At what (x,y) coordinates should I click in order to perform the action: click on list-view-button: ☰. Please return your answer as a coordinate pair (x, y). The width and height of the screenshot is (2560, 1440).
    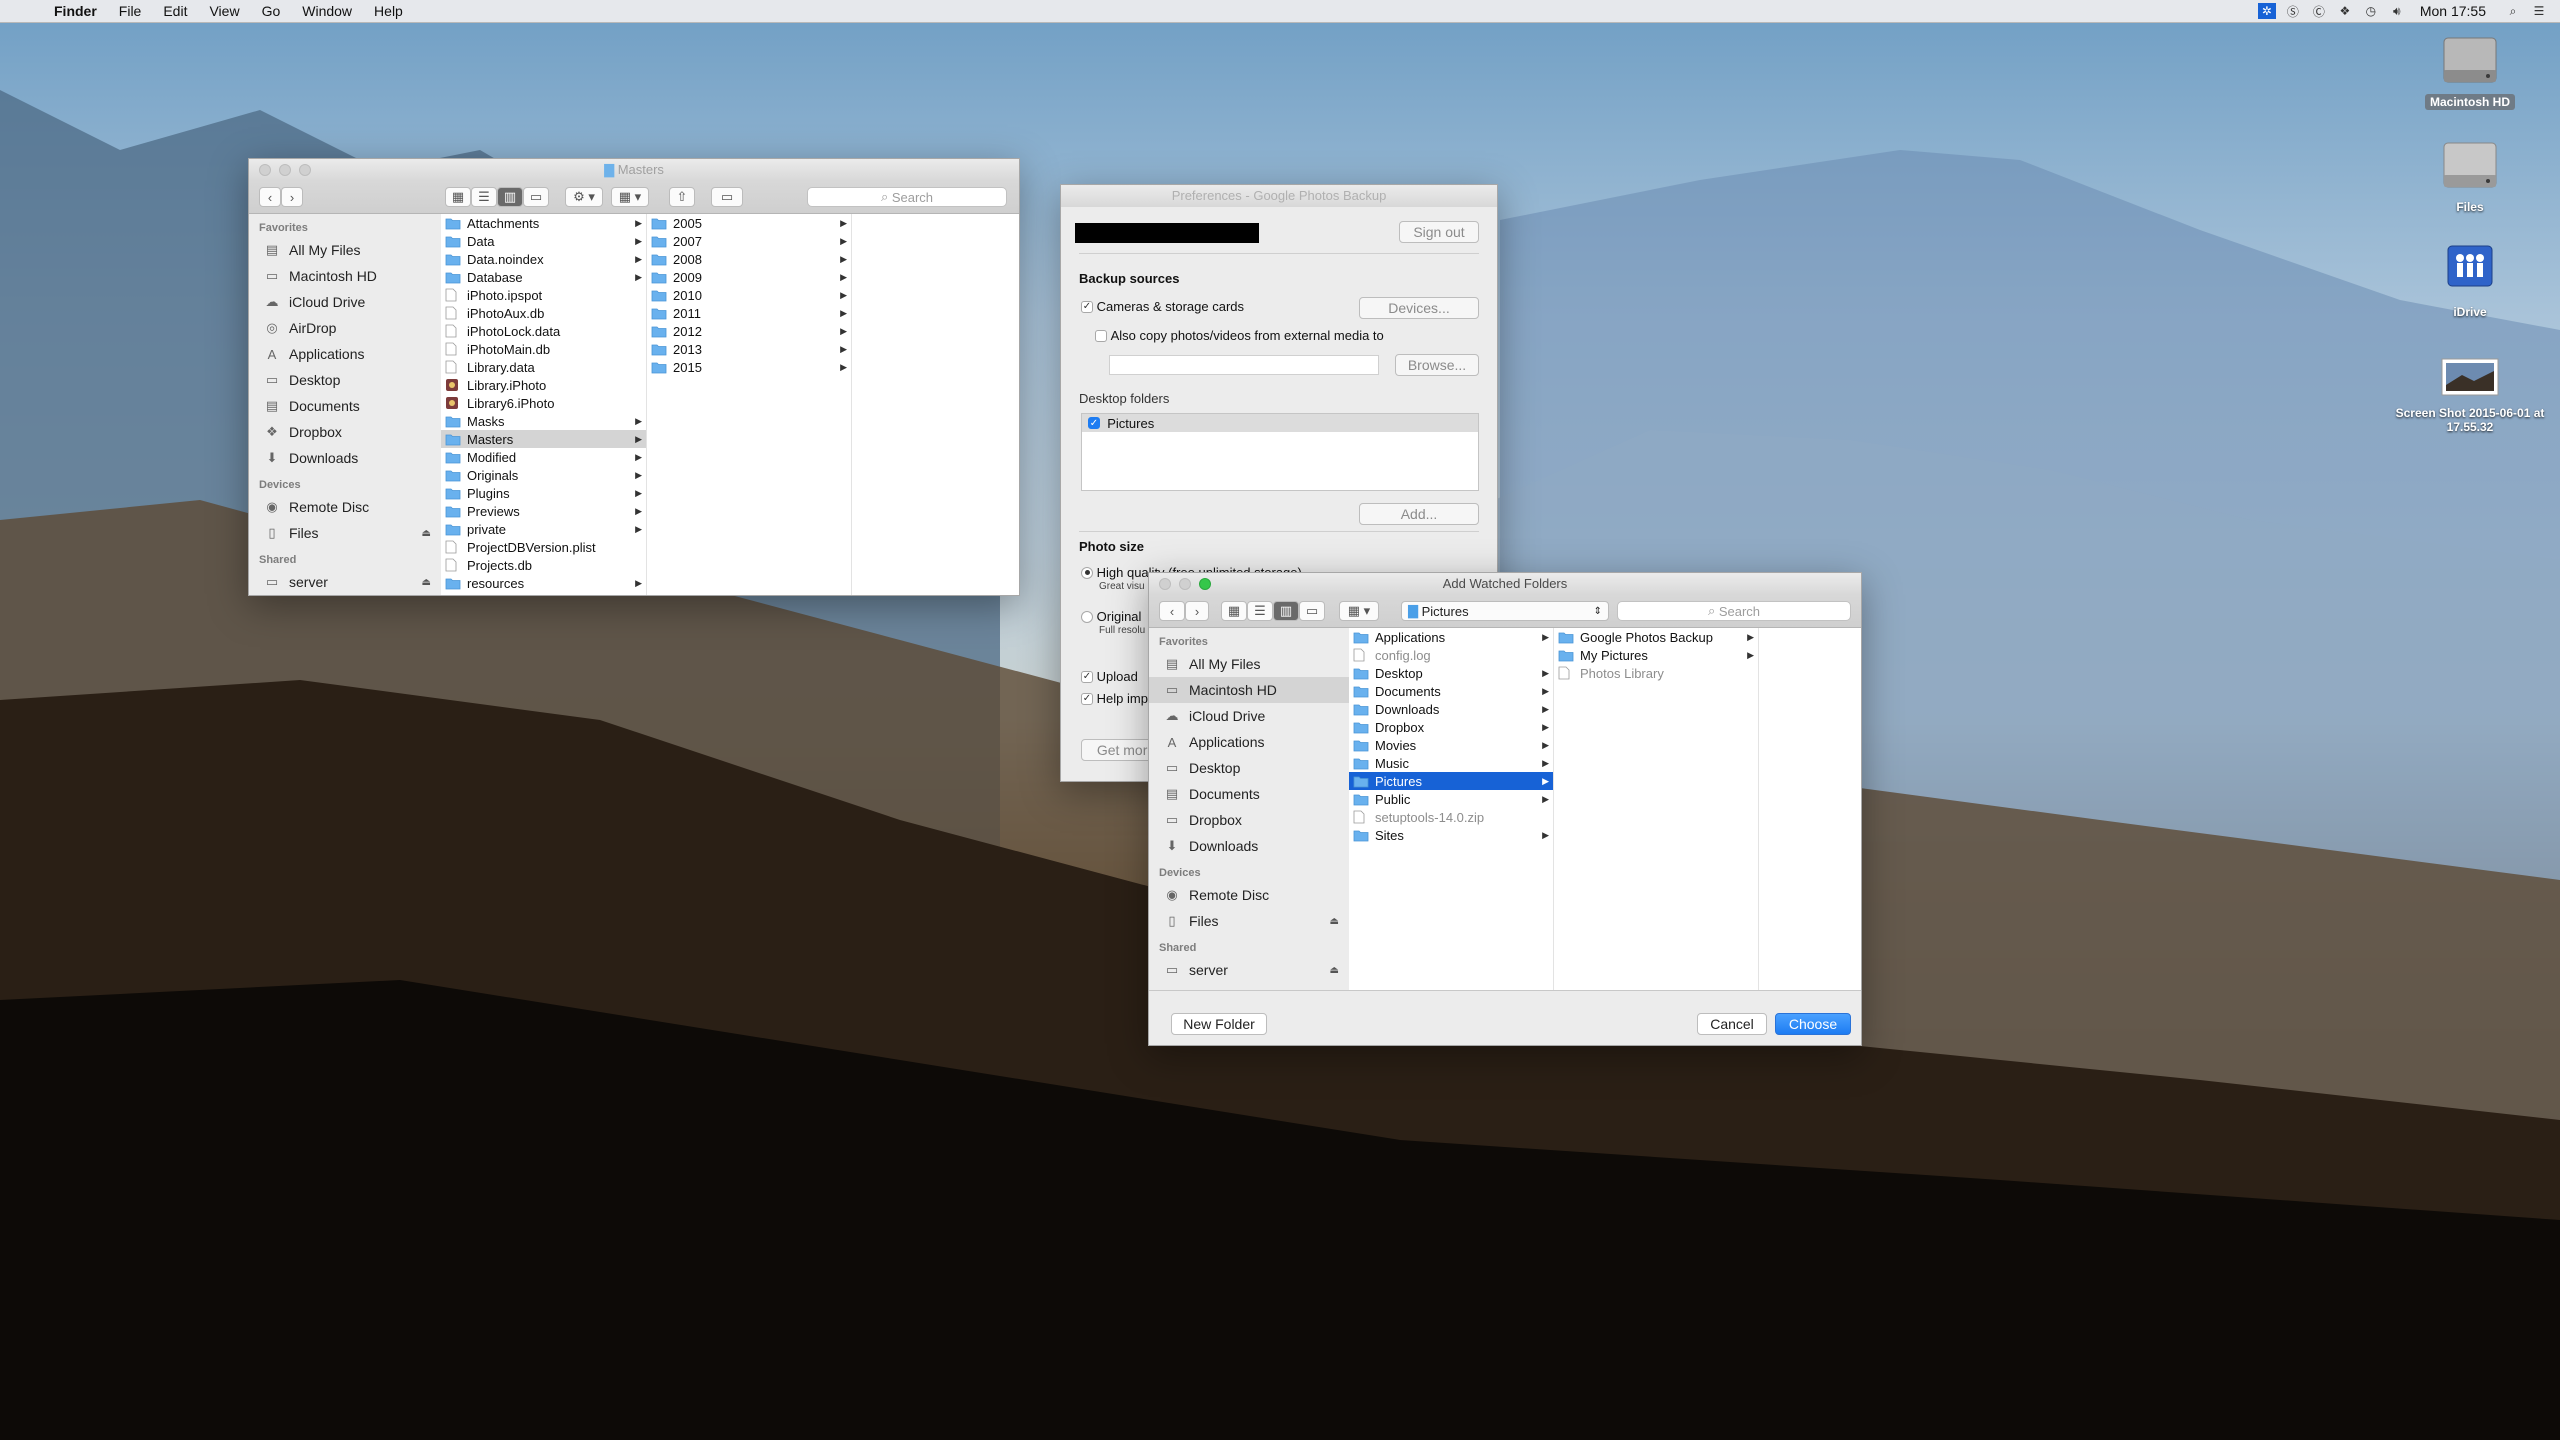
    Looking at the image, I should click on (484, 197).